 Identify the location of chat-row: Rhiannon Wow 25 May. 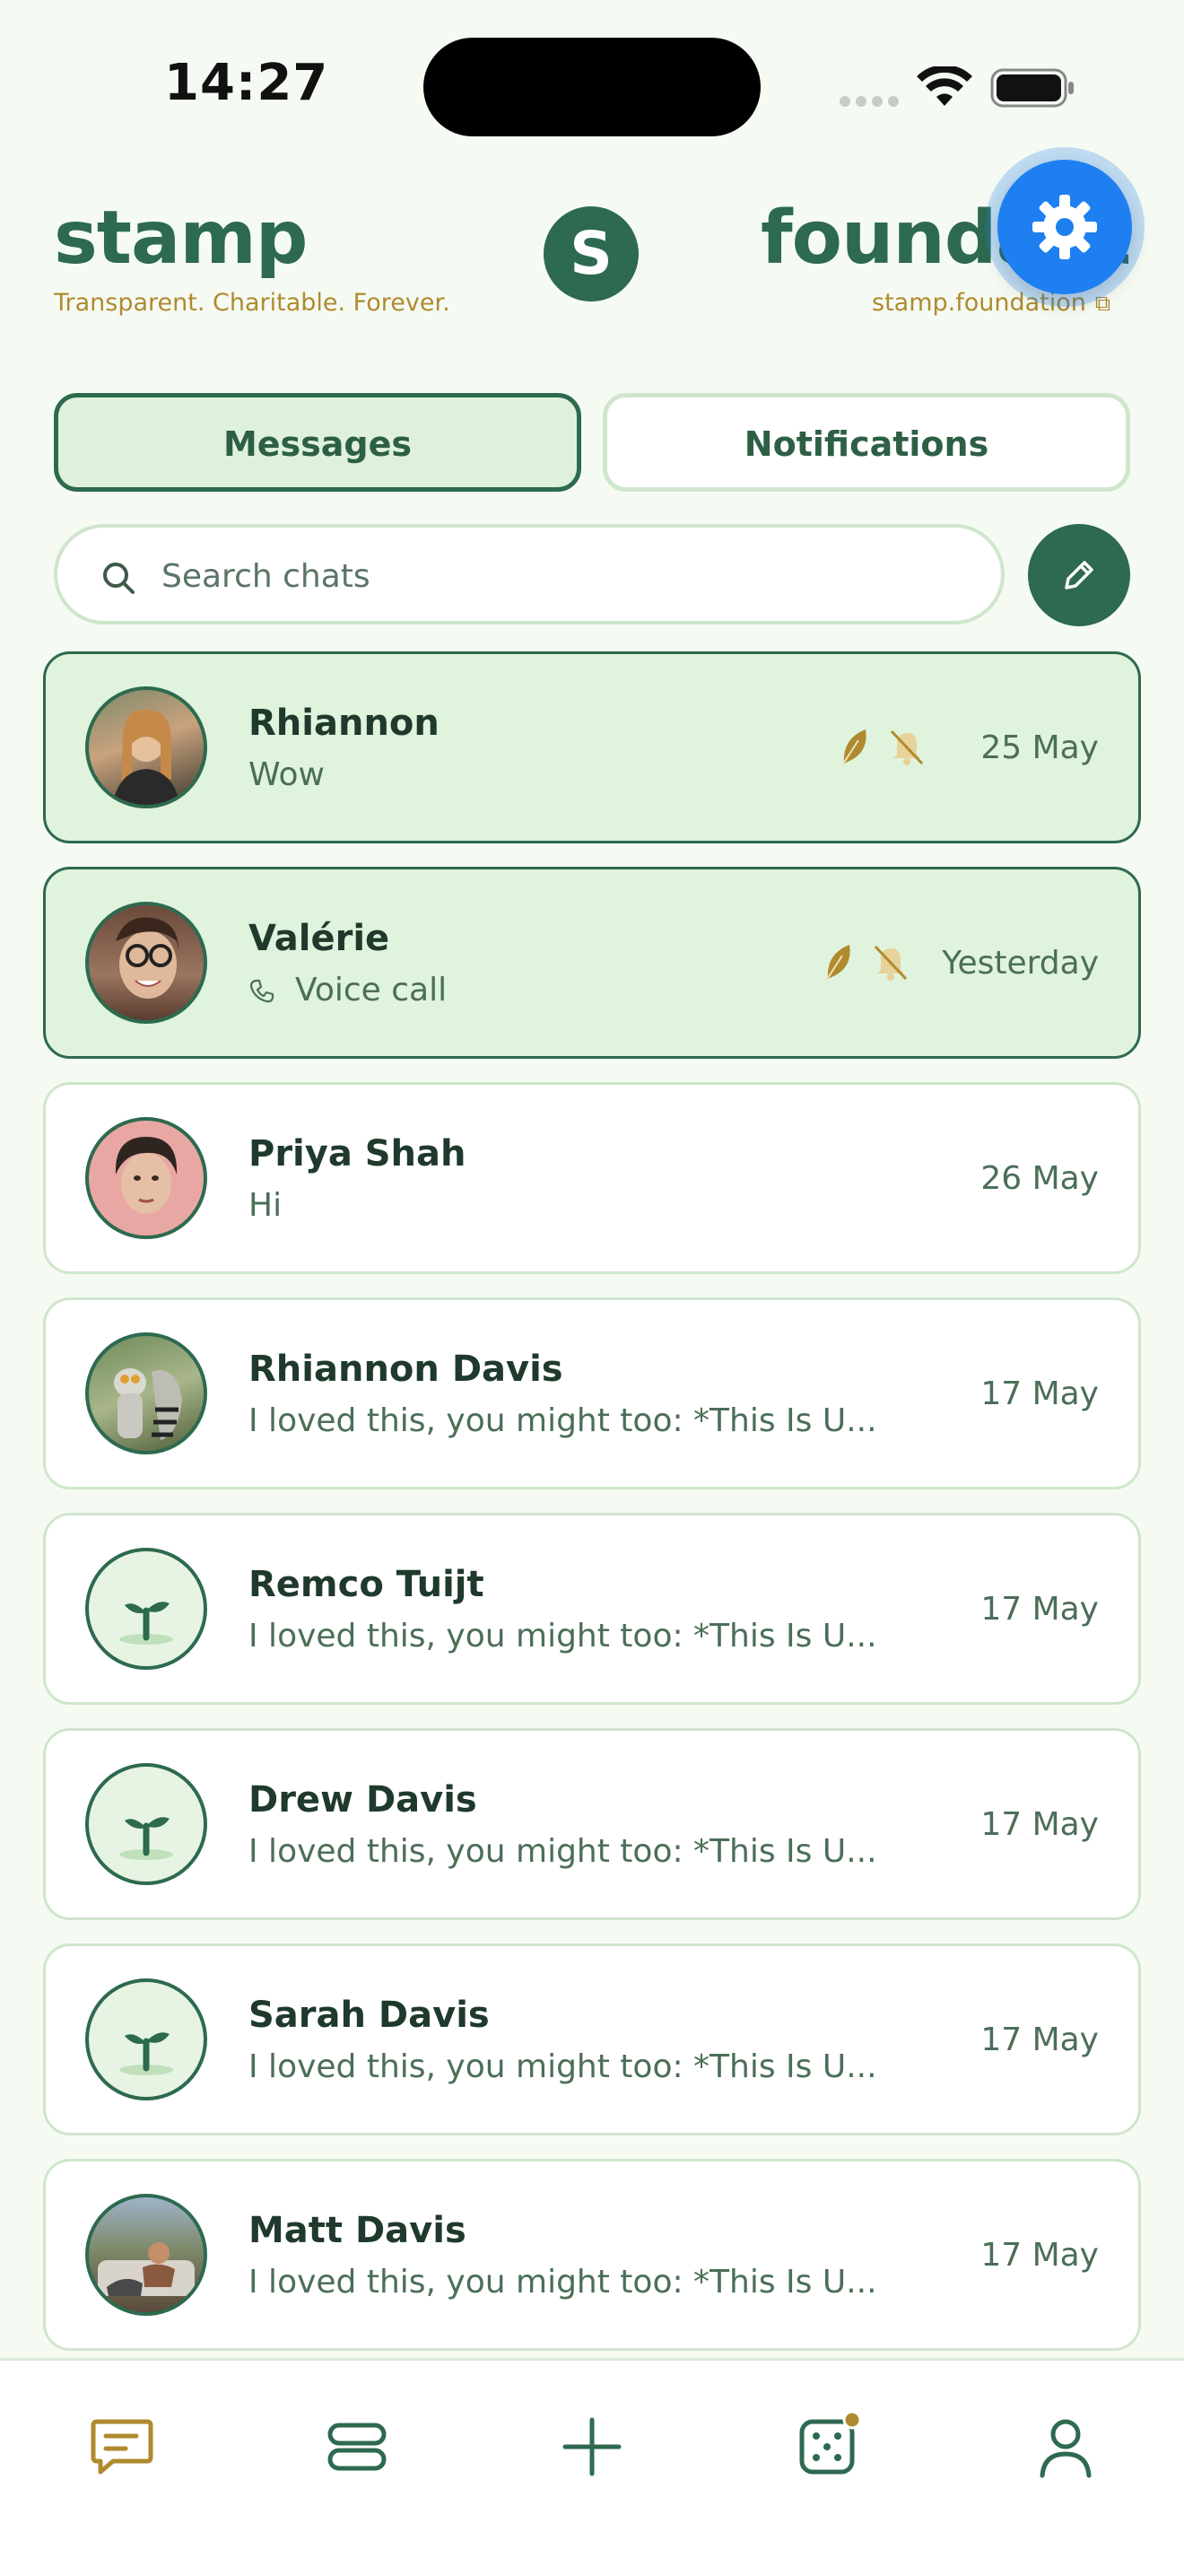
(592, 747).